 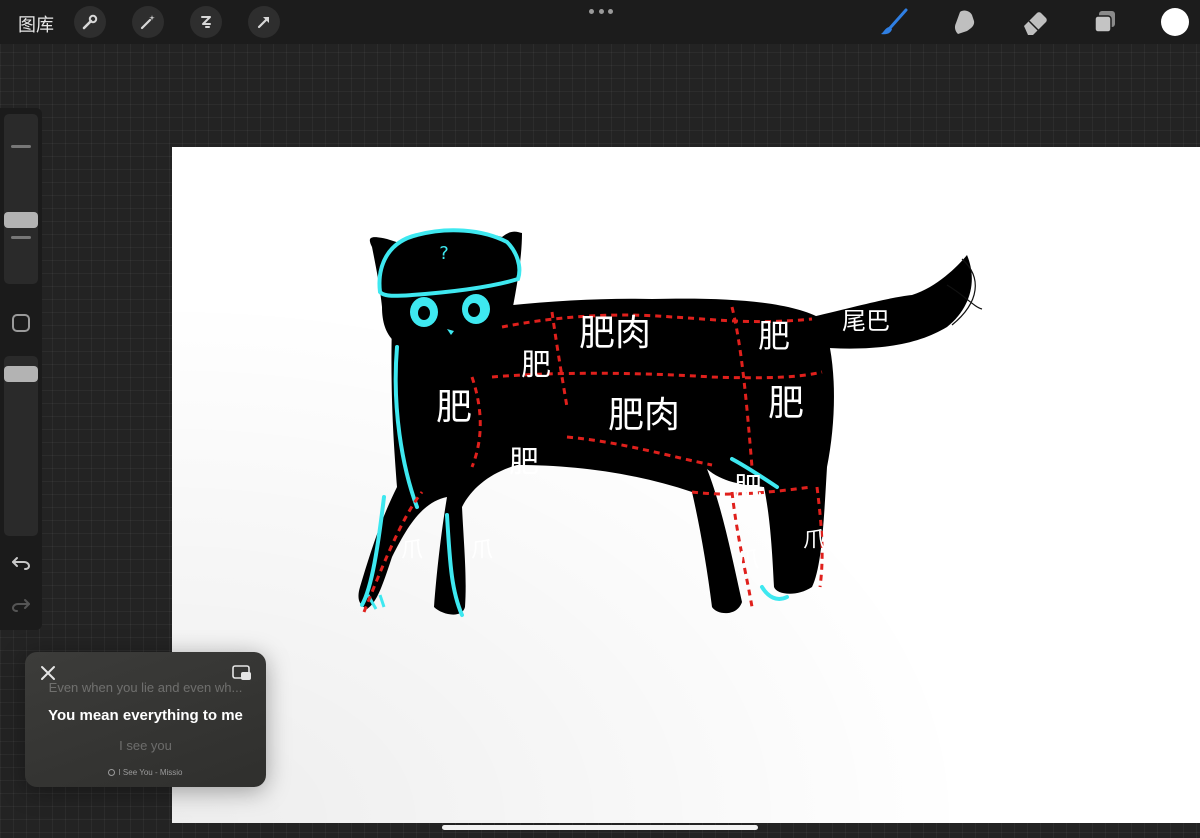 What do you see at coordinates (814, 540) in the screenshot?
I see `label-leg-hind-right: 爪` at bounding box center [814, 540].